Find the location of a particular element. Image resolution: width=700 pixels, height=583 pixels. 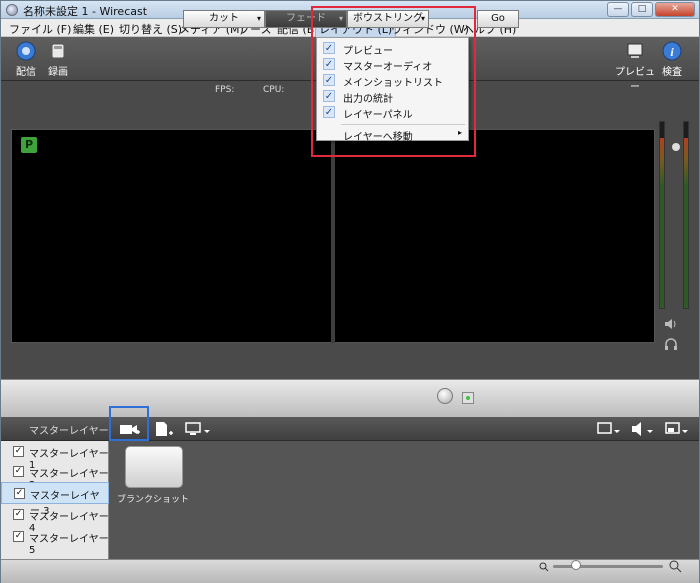

inspect-button: i 検査 is located at coordinates (672, 59).